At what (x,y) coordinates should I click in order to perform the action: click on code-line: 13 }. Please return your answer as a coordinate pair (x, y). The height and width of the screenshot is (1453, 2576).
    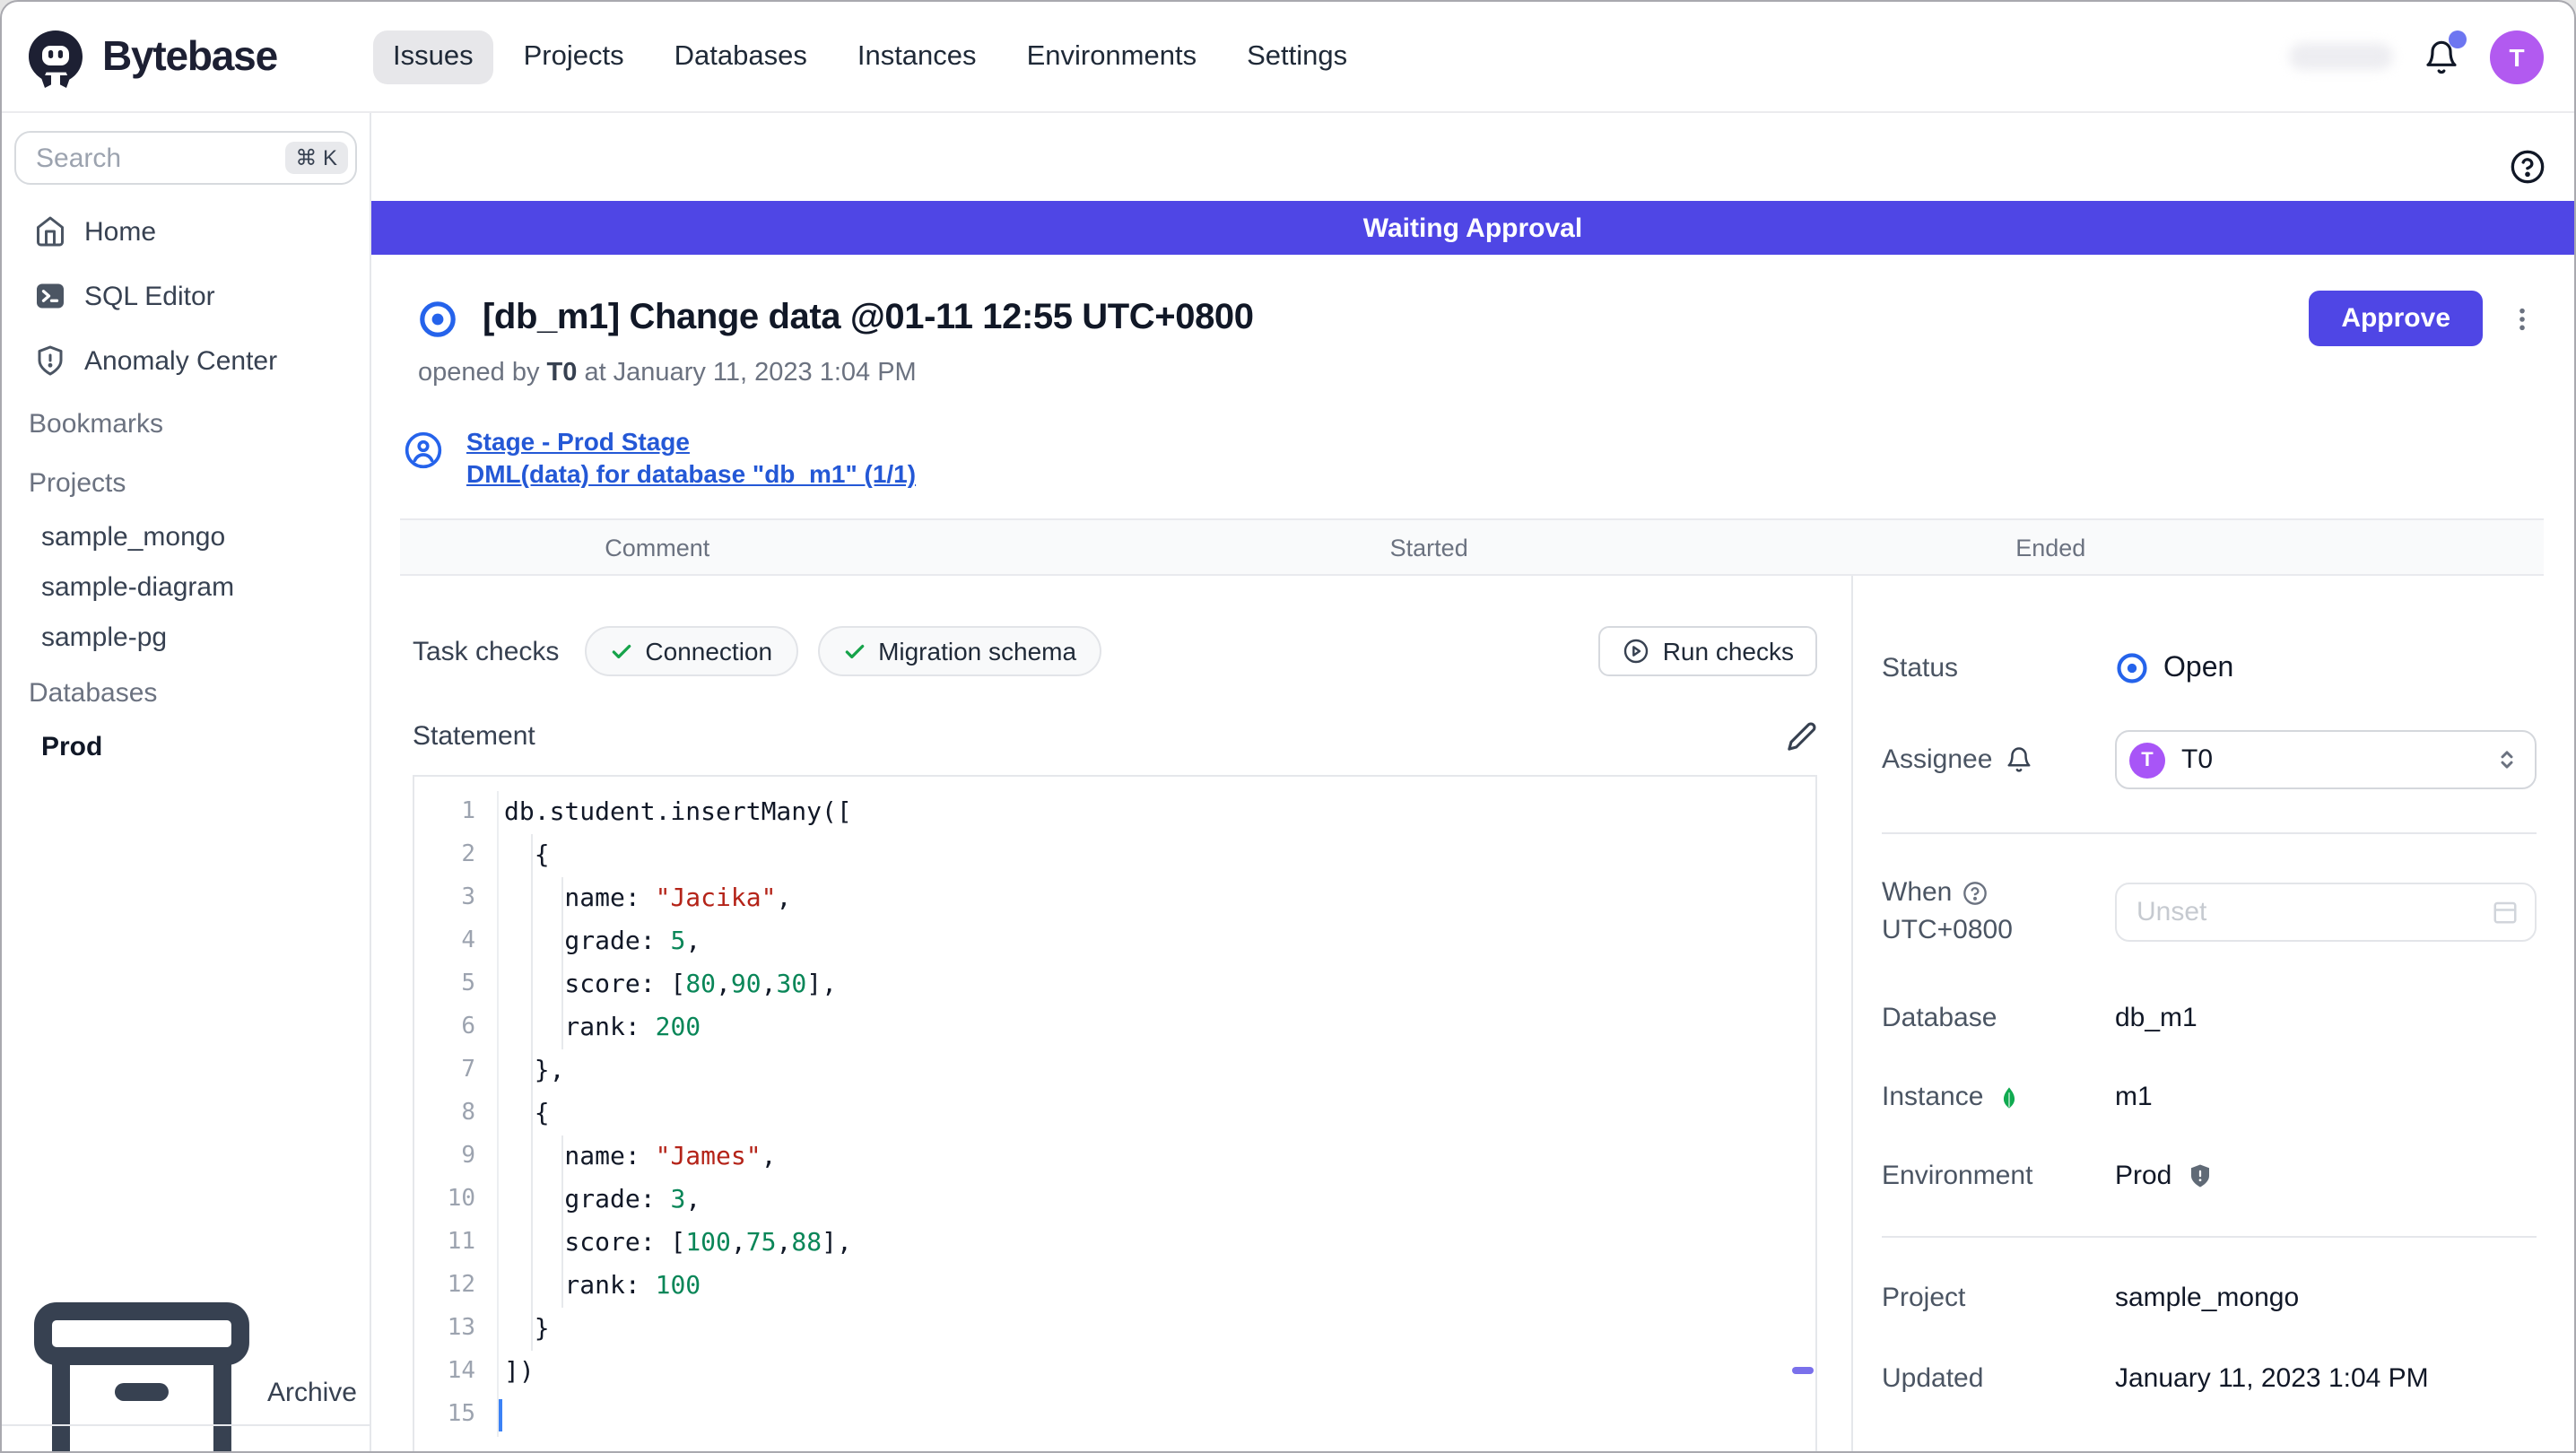
    Looking at the image, I should click on (1114, 1329).